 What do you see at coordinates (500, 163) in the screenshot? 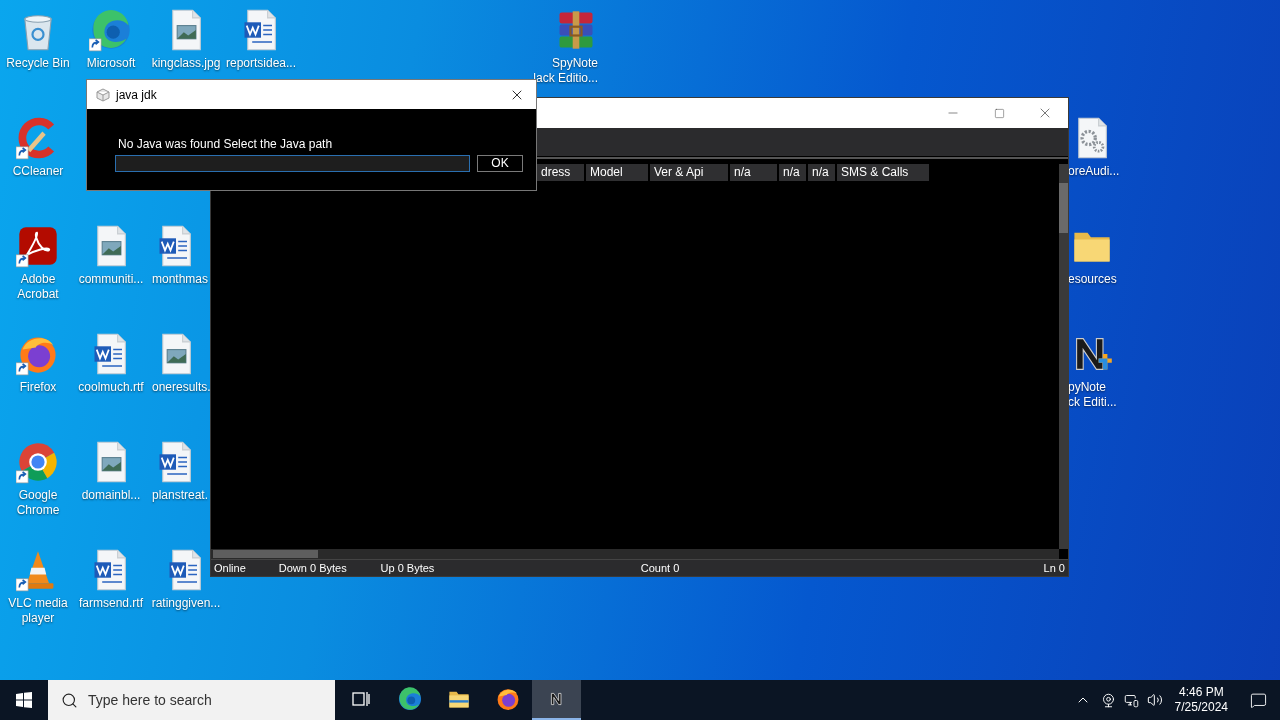
I see `ok-button: OK` at bounding box center [500, 163].